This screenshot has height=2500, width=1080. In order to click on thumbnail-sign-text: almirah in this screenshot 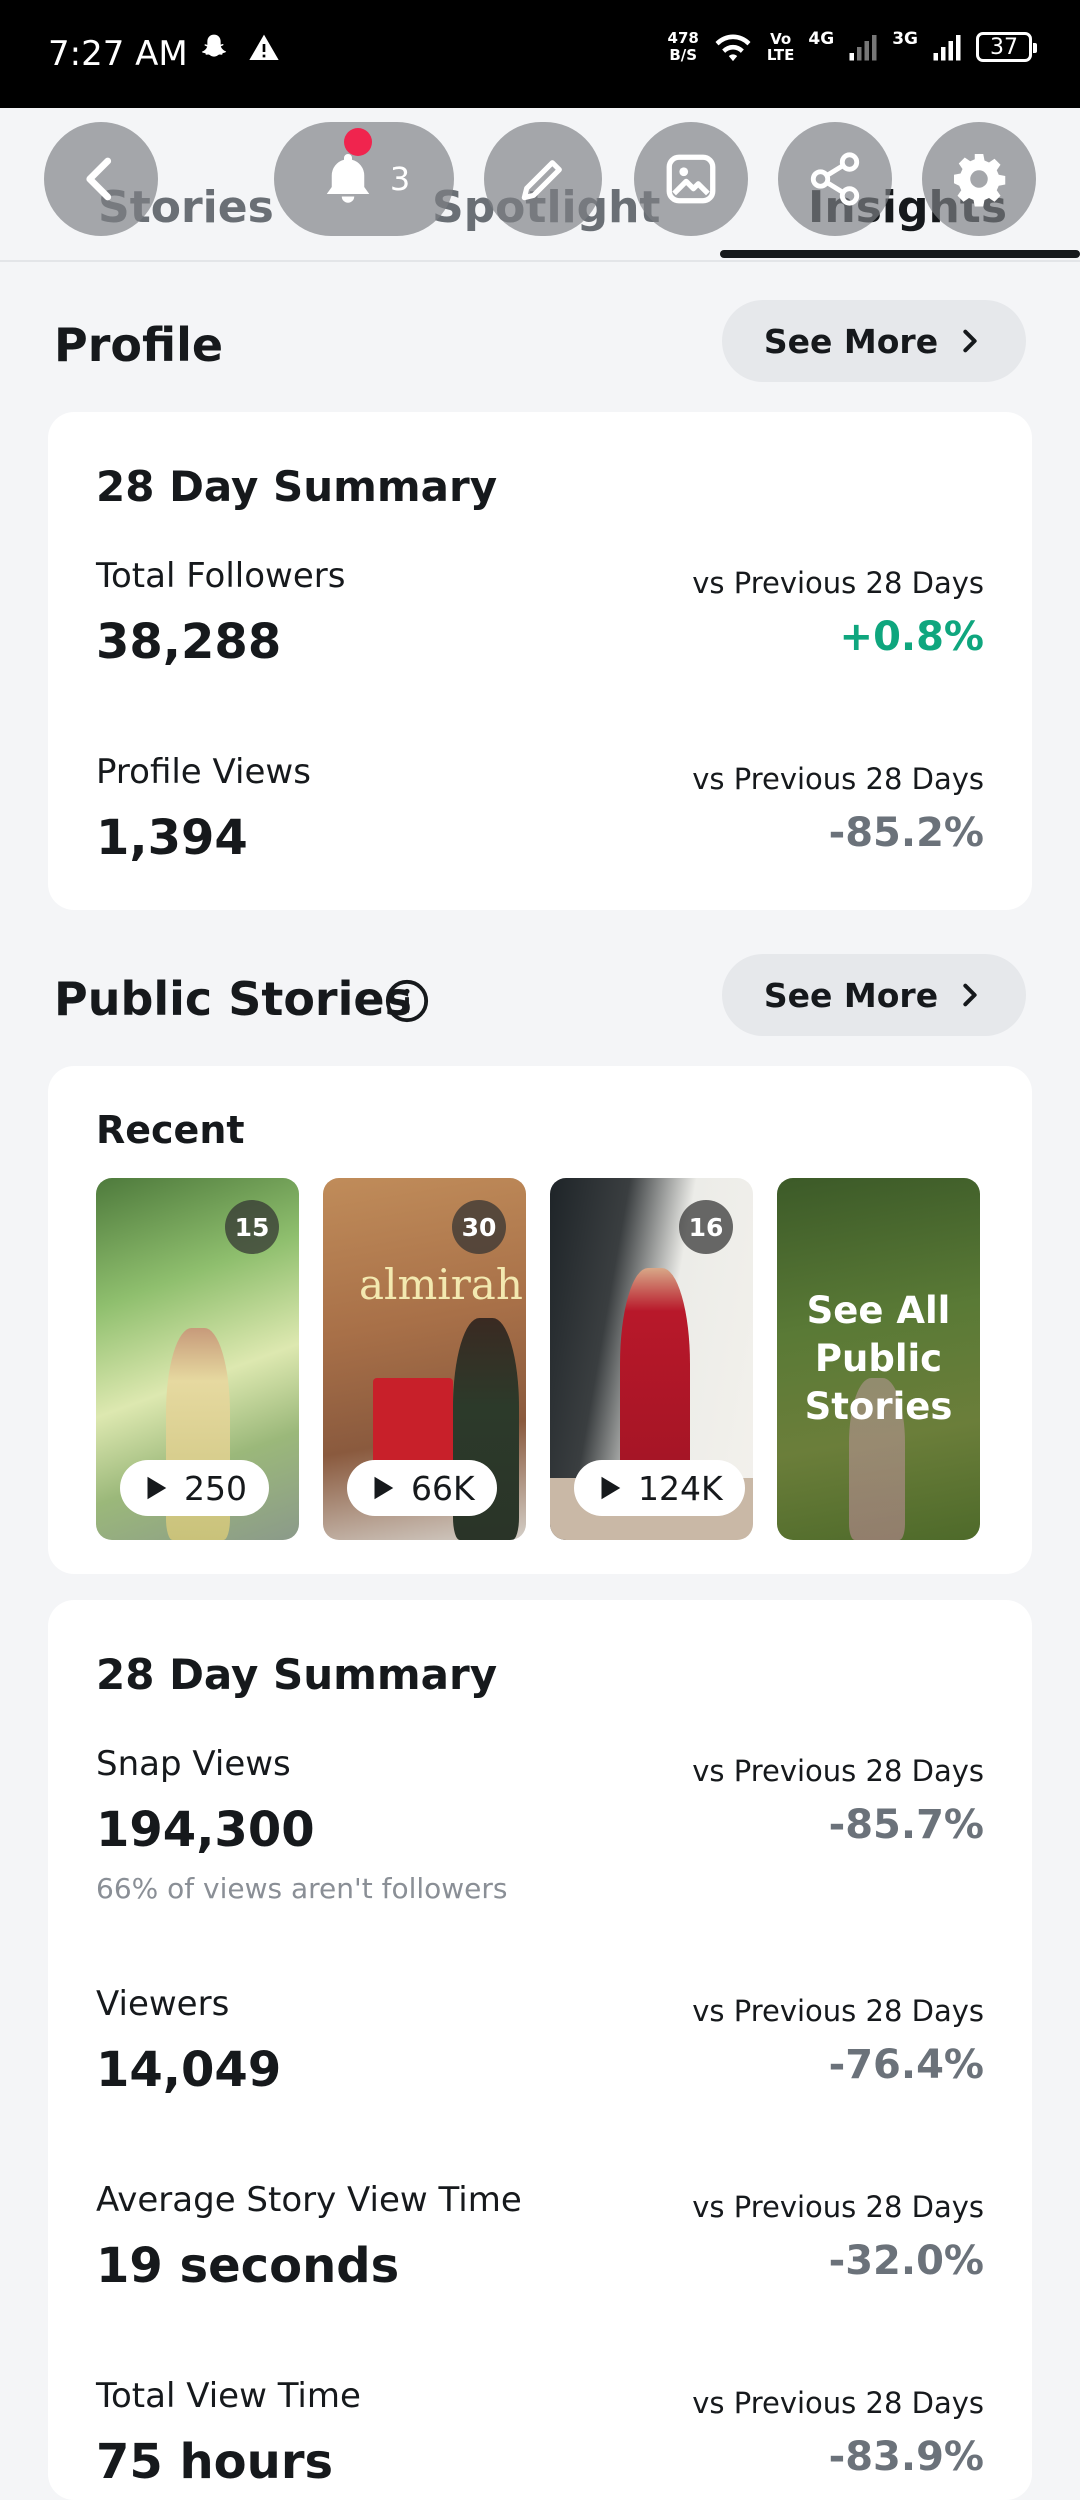, I will do `click(441, 1284)`.